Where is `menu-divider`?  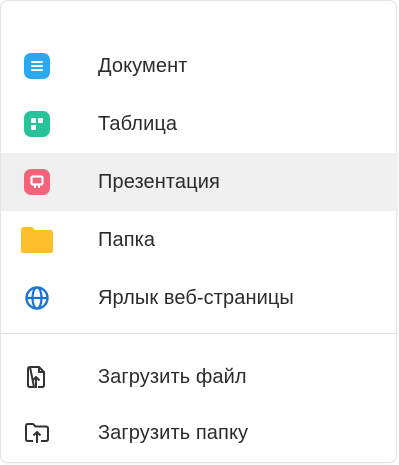
menu-divider is located at coordinates (199, 333).